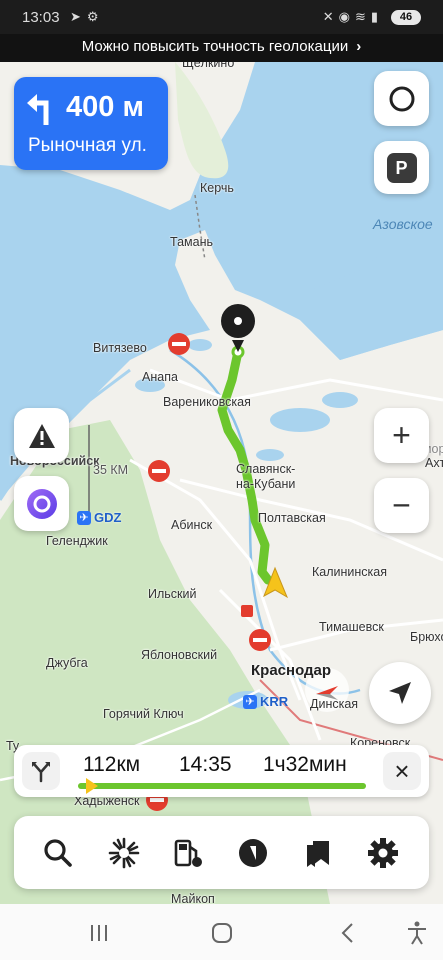 This screenshot has height=960, width=443. Describe the element at coordinates (41, 17) in the screenshot. I see `status-time: 13:03` at that location.